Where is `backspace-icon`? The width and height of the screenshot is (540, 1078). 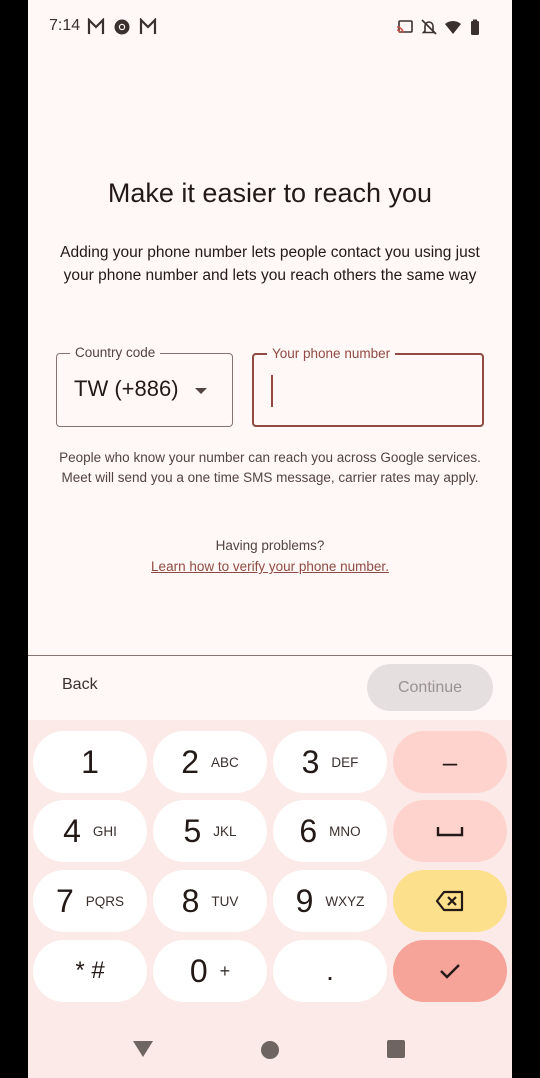
backspace-icon is located at coordinates (449, 901).